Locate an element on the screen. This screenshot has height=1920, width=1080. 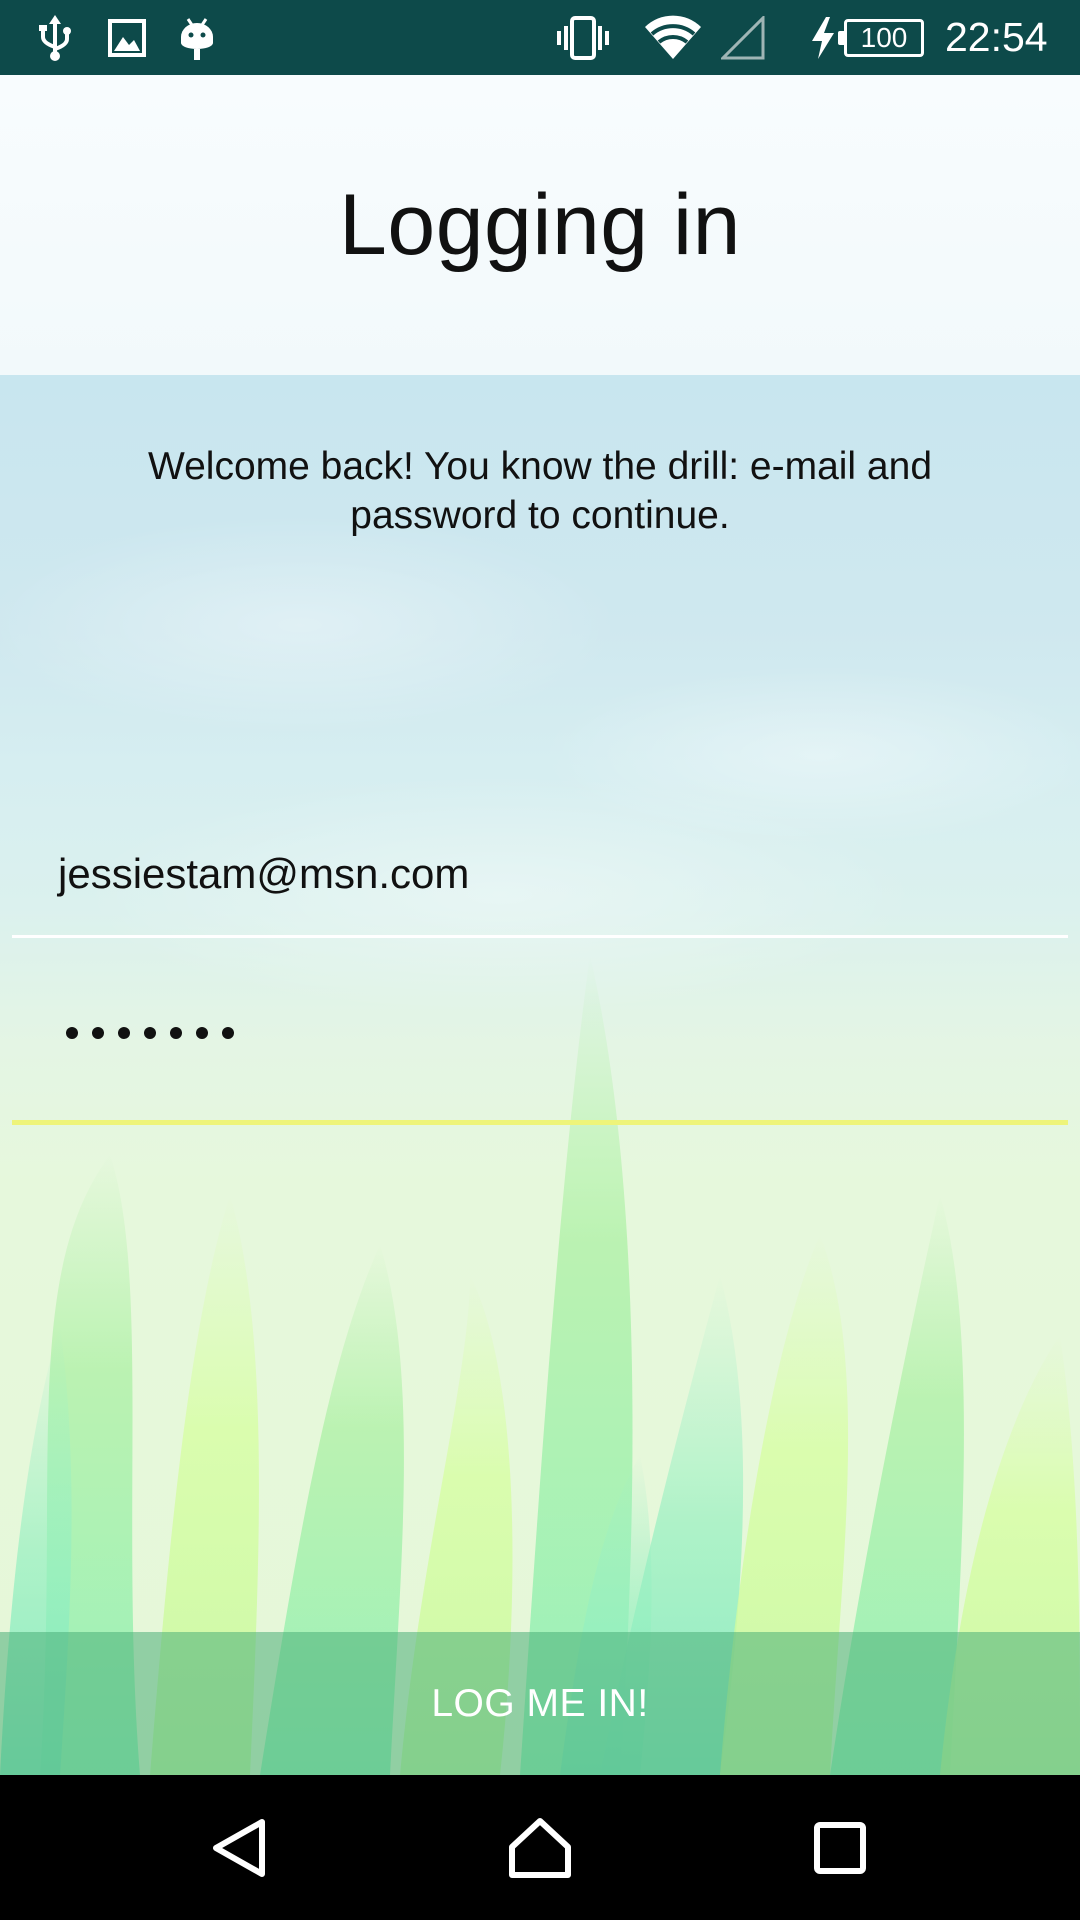
usb-icon is located at coordinates (55, 37).